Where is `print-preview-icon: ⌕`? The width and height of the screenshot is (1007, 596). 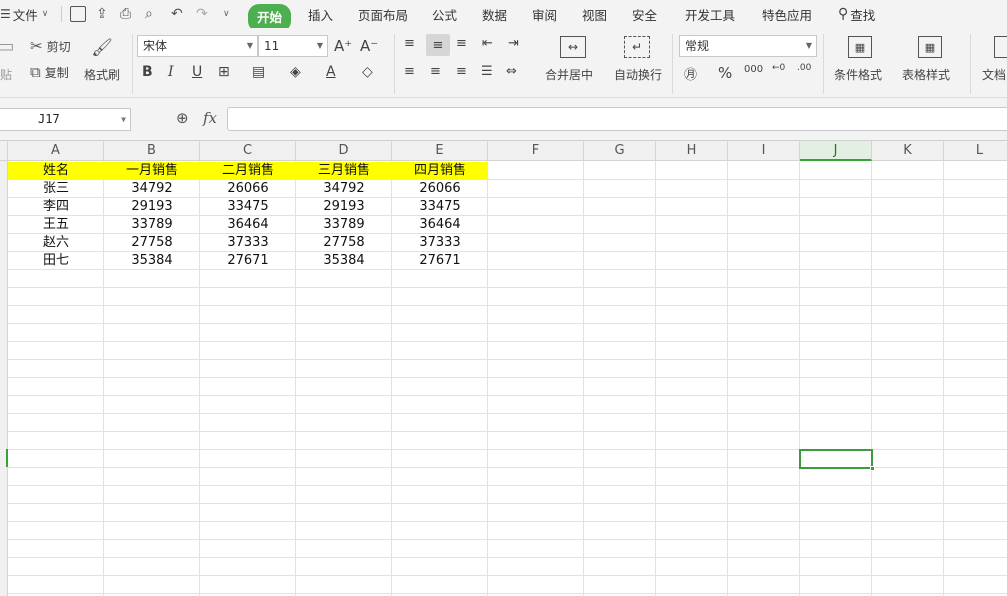
print-preview-icon: ⌕ is located at coordinates (149, 14).